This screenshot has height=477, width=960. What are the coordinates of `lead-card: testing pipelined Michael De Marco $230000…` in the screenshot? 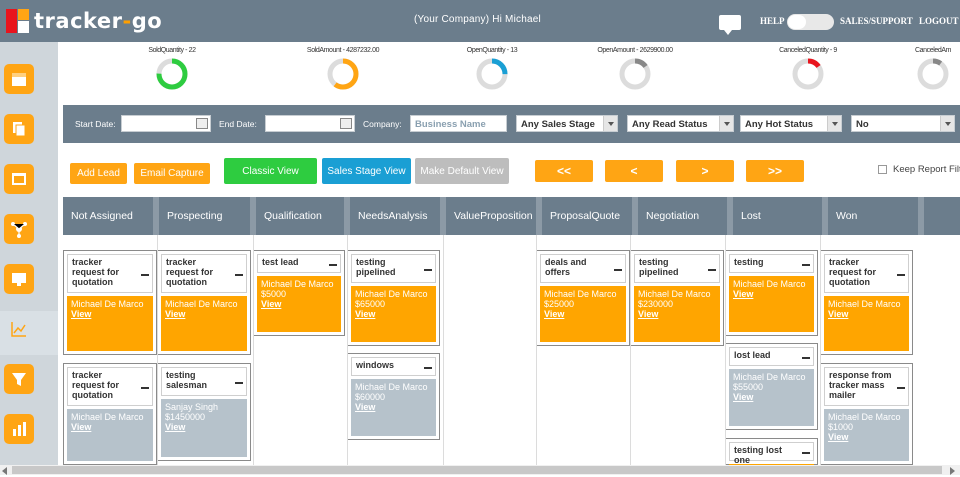 It's located at (677, 298).